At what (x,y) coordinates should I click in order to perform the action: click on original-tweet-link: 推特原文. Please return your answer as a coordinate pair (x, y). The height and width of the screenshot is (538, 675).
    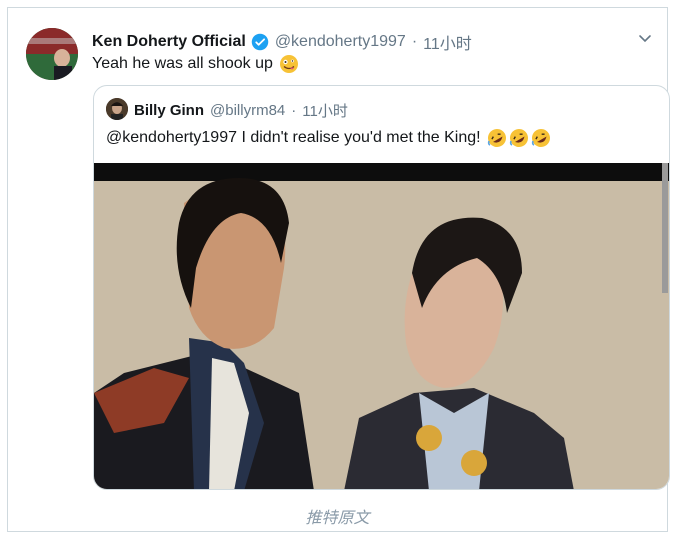
    Looking at the image, I should click on (337, 516).